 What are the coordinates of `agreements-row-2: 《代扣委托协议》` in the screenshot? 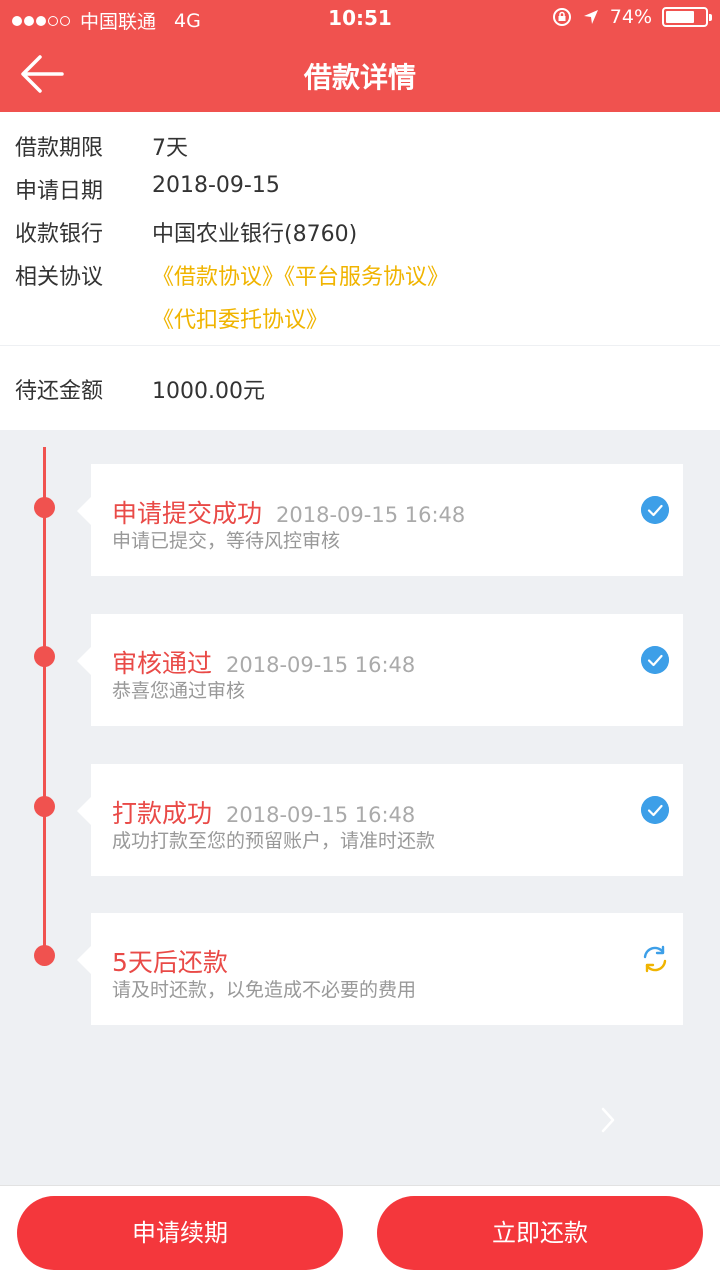 It's located at (240, 318).